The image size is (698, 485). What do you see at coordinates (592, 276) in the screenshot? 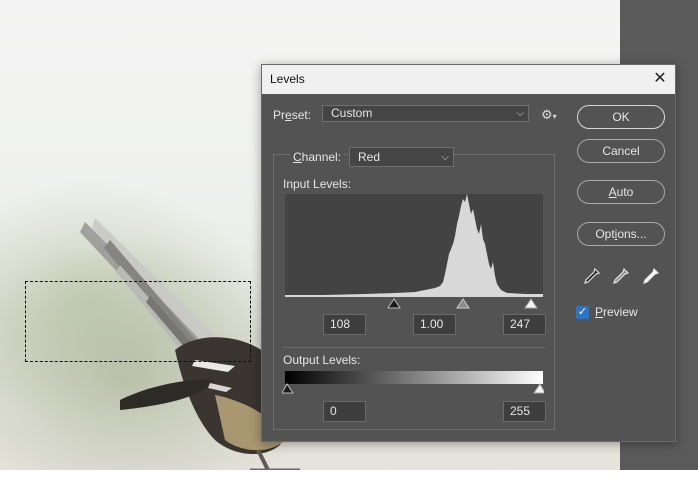
I see `black-point-eyedropper-icon` at bounding box center [592, 276].